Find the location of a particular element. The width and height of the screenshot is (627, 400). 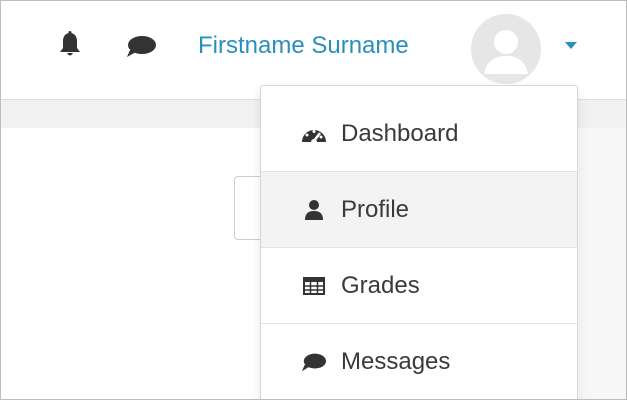

menu-item-grades: Grades is located at coordinates (419, 286).